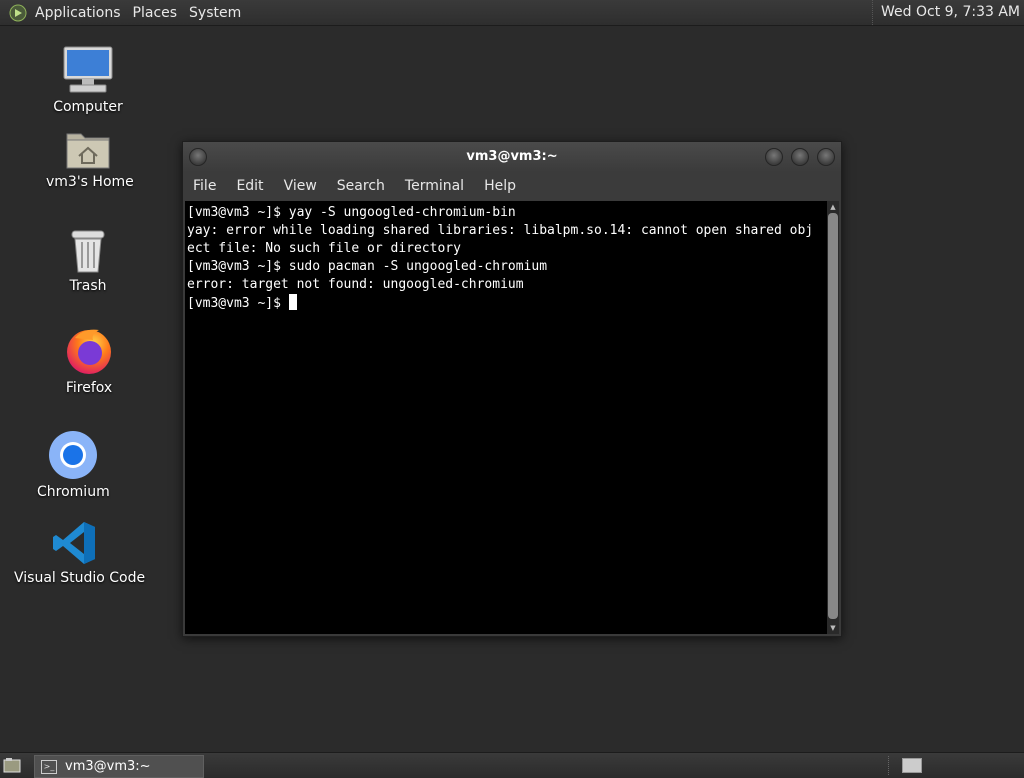 This screenshot has width=1024, height=778. What do you see at coordinates (108, 766) in the screenshot?
I see `taskbar-item-label: vm3@vm3:~` at bounding box center [108, 766].